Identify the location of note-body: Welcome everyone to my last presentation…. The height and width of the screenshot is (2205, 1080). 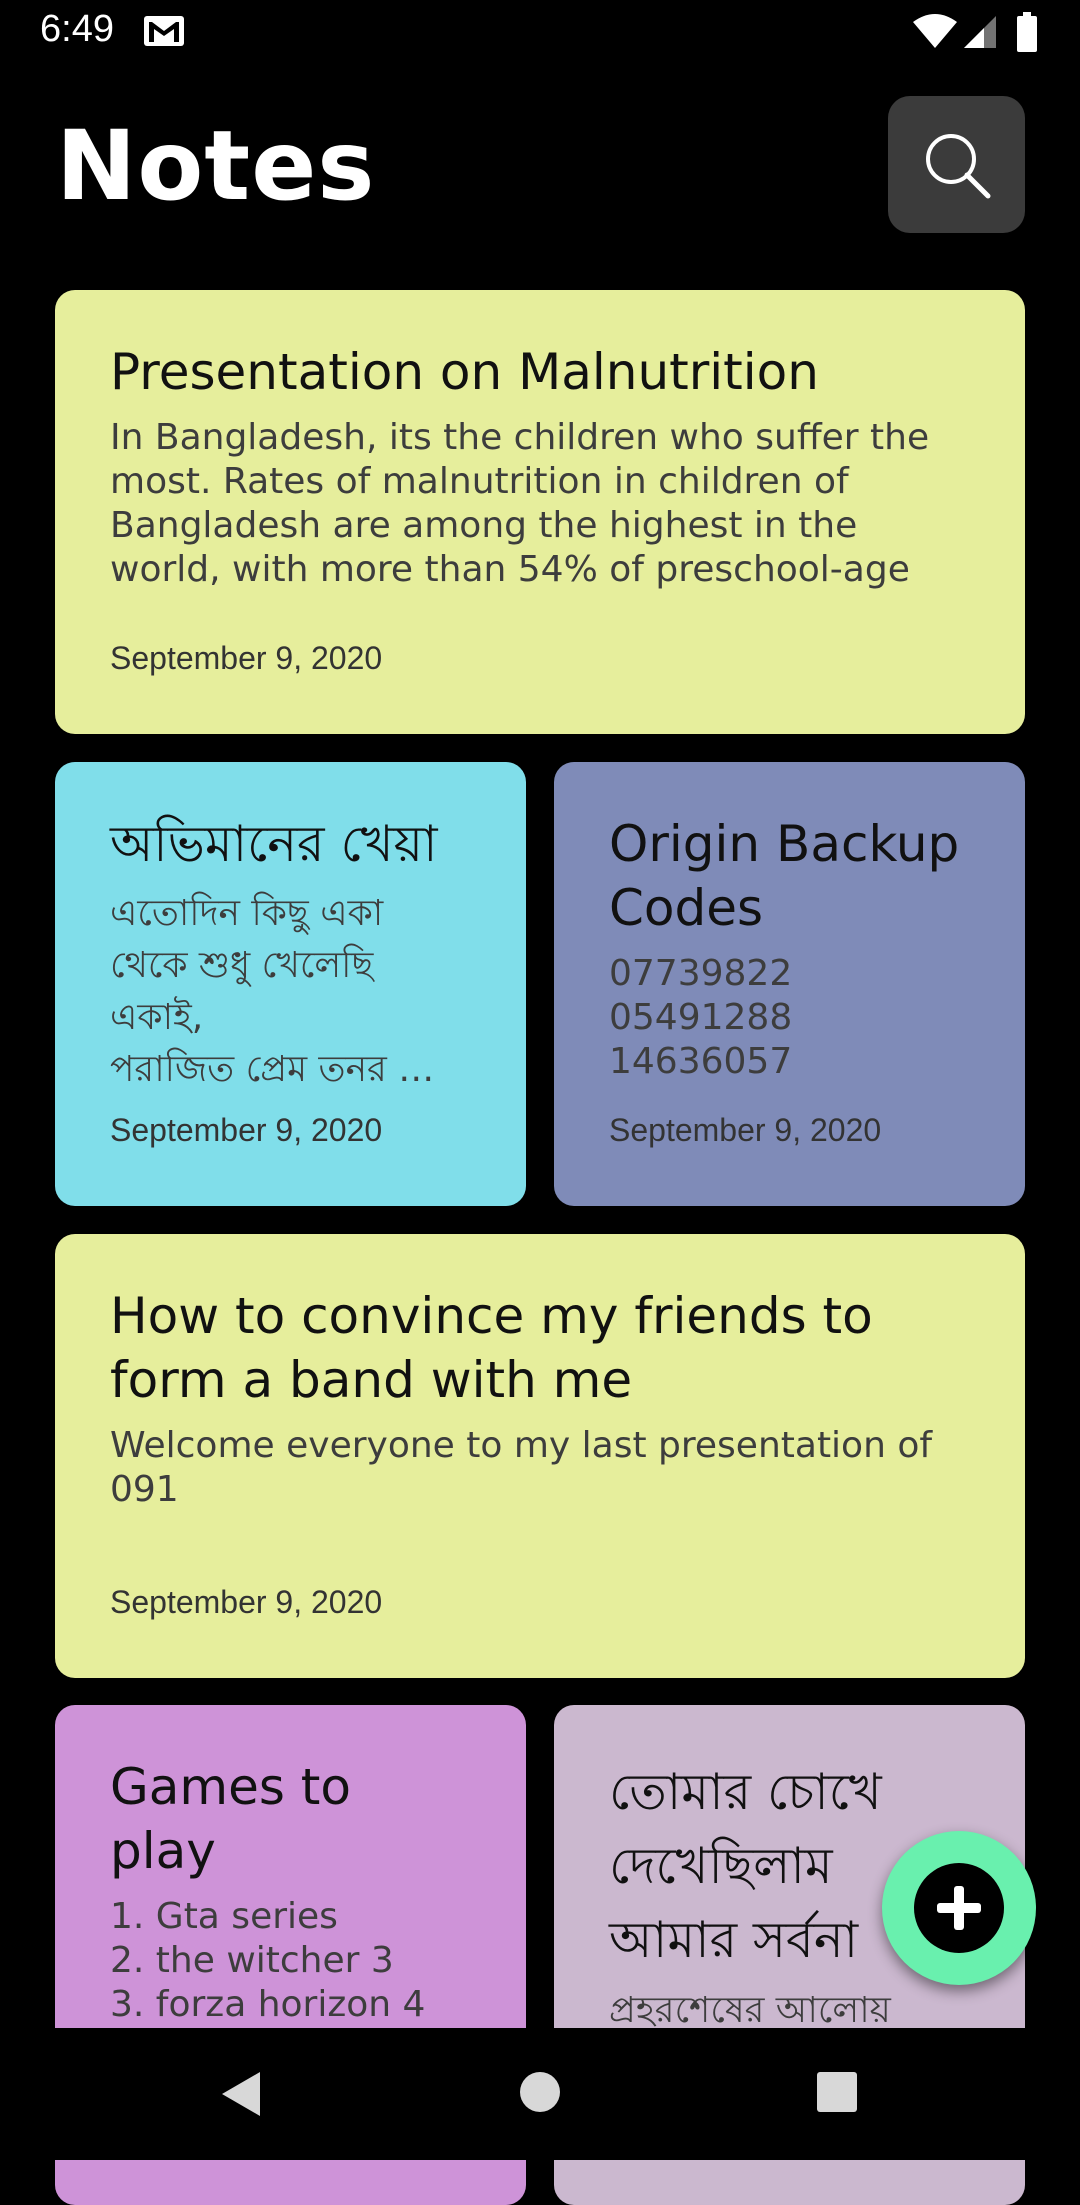
(521, 1467).